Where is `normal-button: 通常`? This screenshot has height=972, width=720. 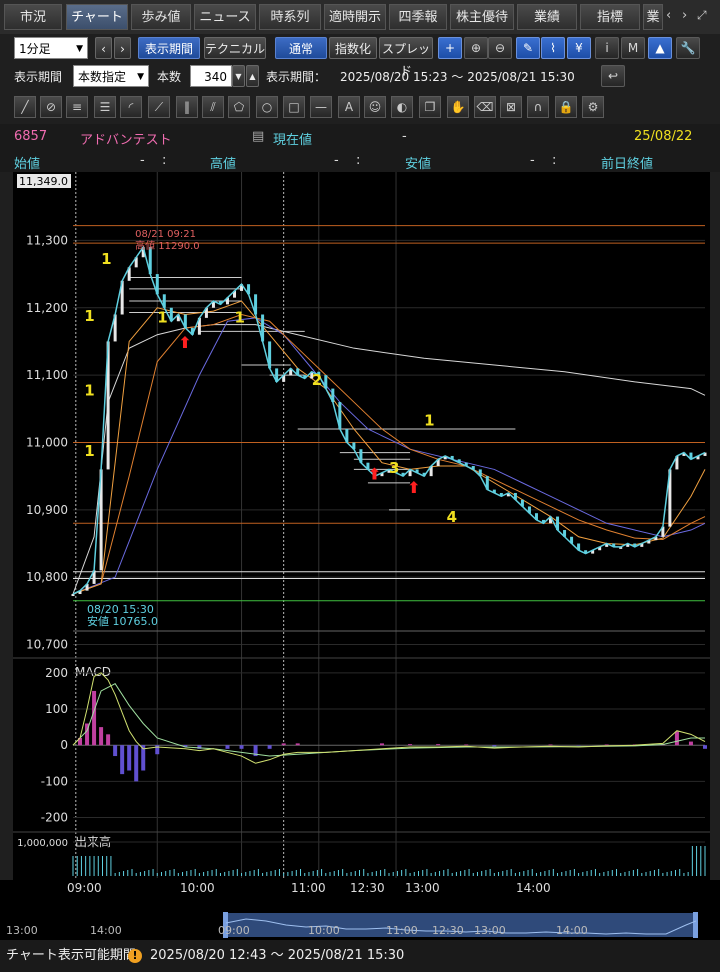
normal-button: 通常 is located at coordinates (301, 48).